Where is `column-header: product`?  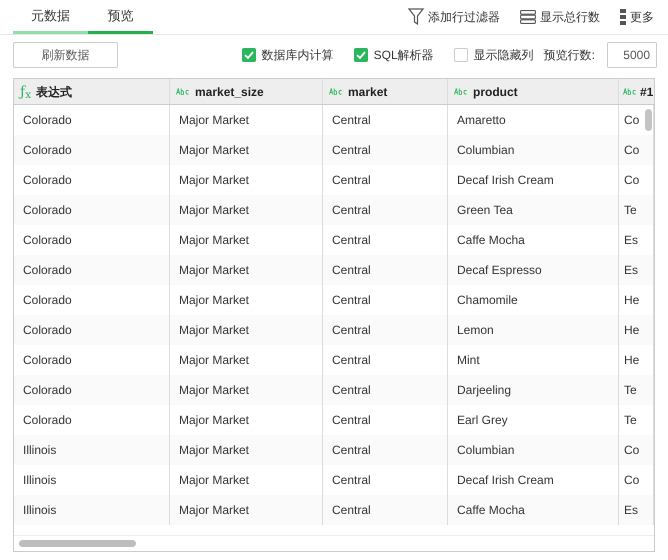
column-header: product is located at coordinates (495, 91).